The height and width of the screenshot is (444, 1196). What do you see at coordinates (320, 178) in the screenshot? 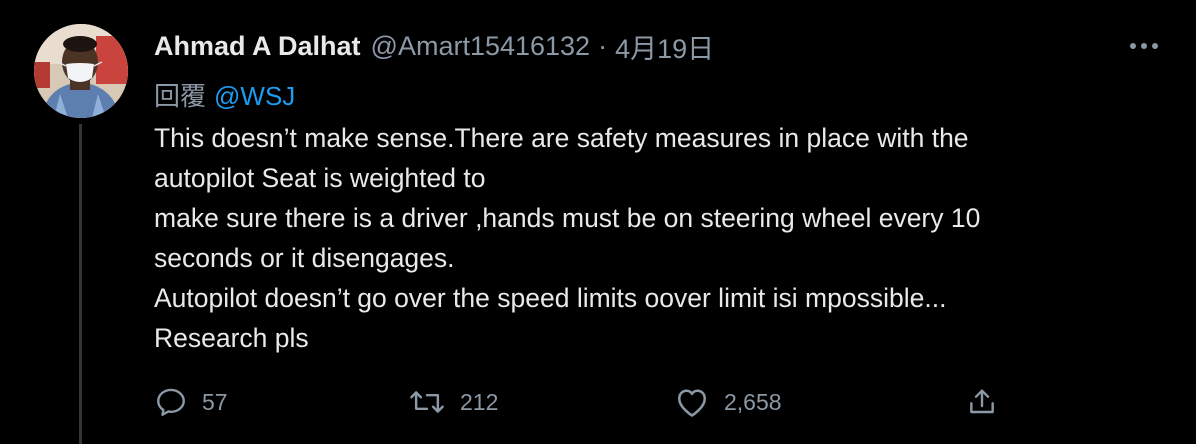
I see `tweet-text-line: autopilot Seat is weighted to` at bounding box center [320, 178].